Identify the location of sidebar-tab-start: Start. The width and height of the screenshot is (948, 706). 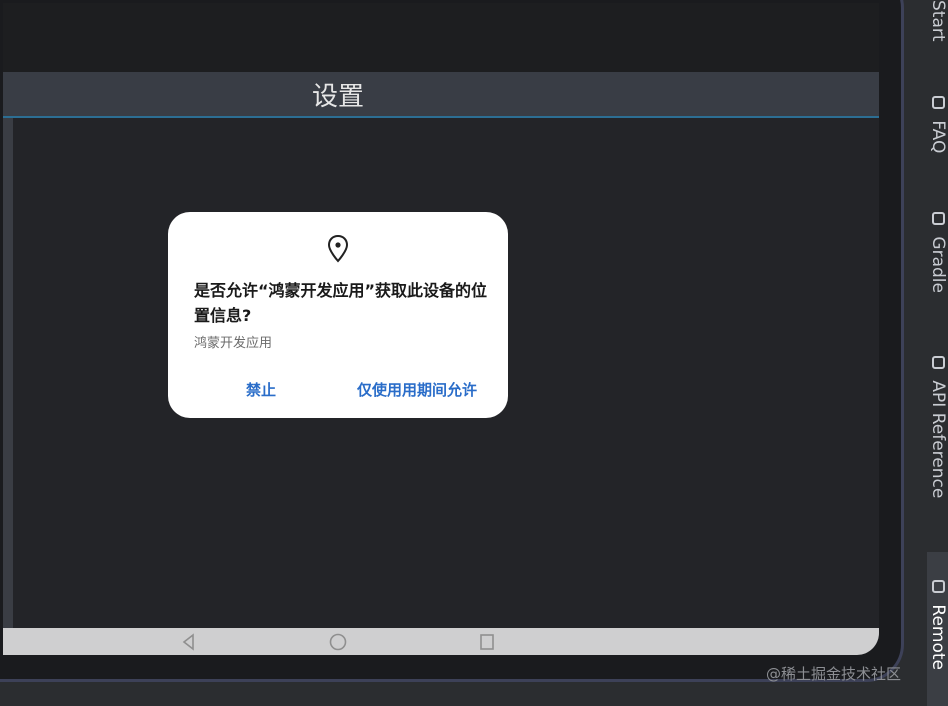
(937, 39).